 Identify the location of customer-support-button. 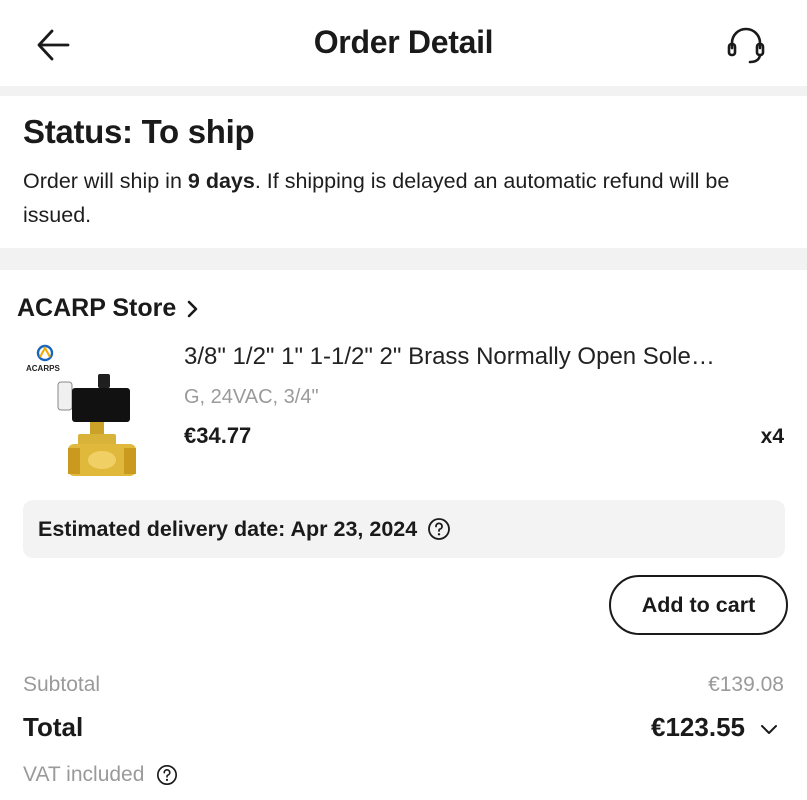
(746, 45).